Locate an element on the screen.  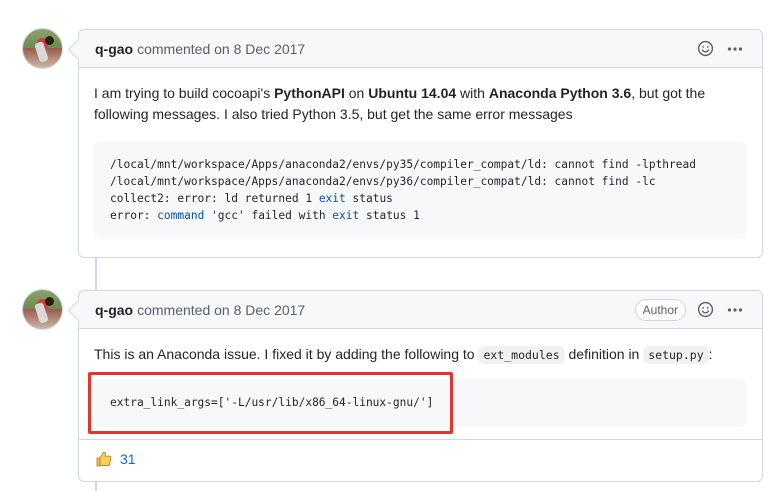
comment-header: q-gao commented on 8 Dec 2017 is located at coordinates (420, 49).